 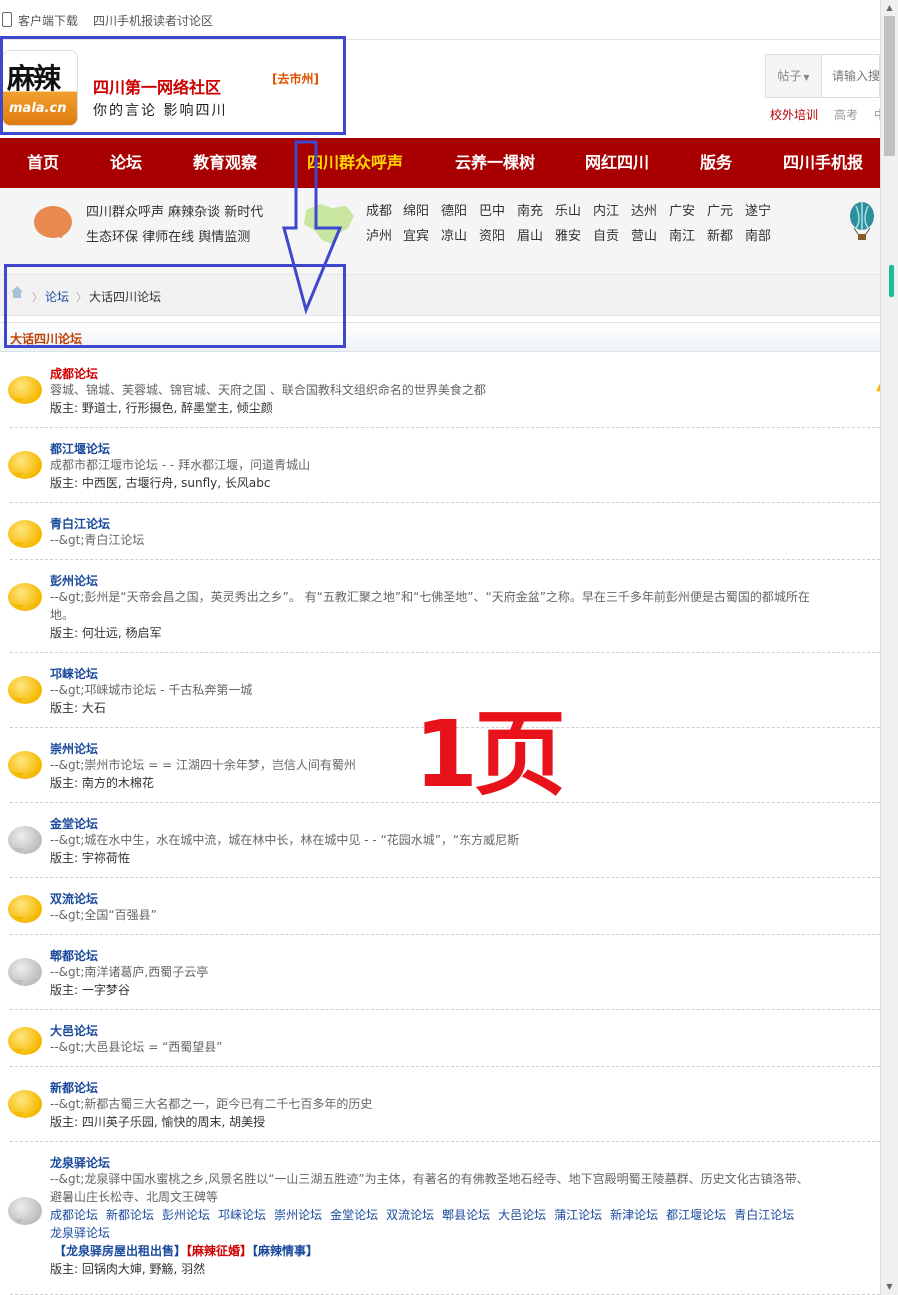 I want to click on sub-forum-link: 大邑论坛, so click(x=522, y=1215).